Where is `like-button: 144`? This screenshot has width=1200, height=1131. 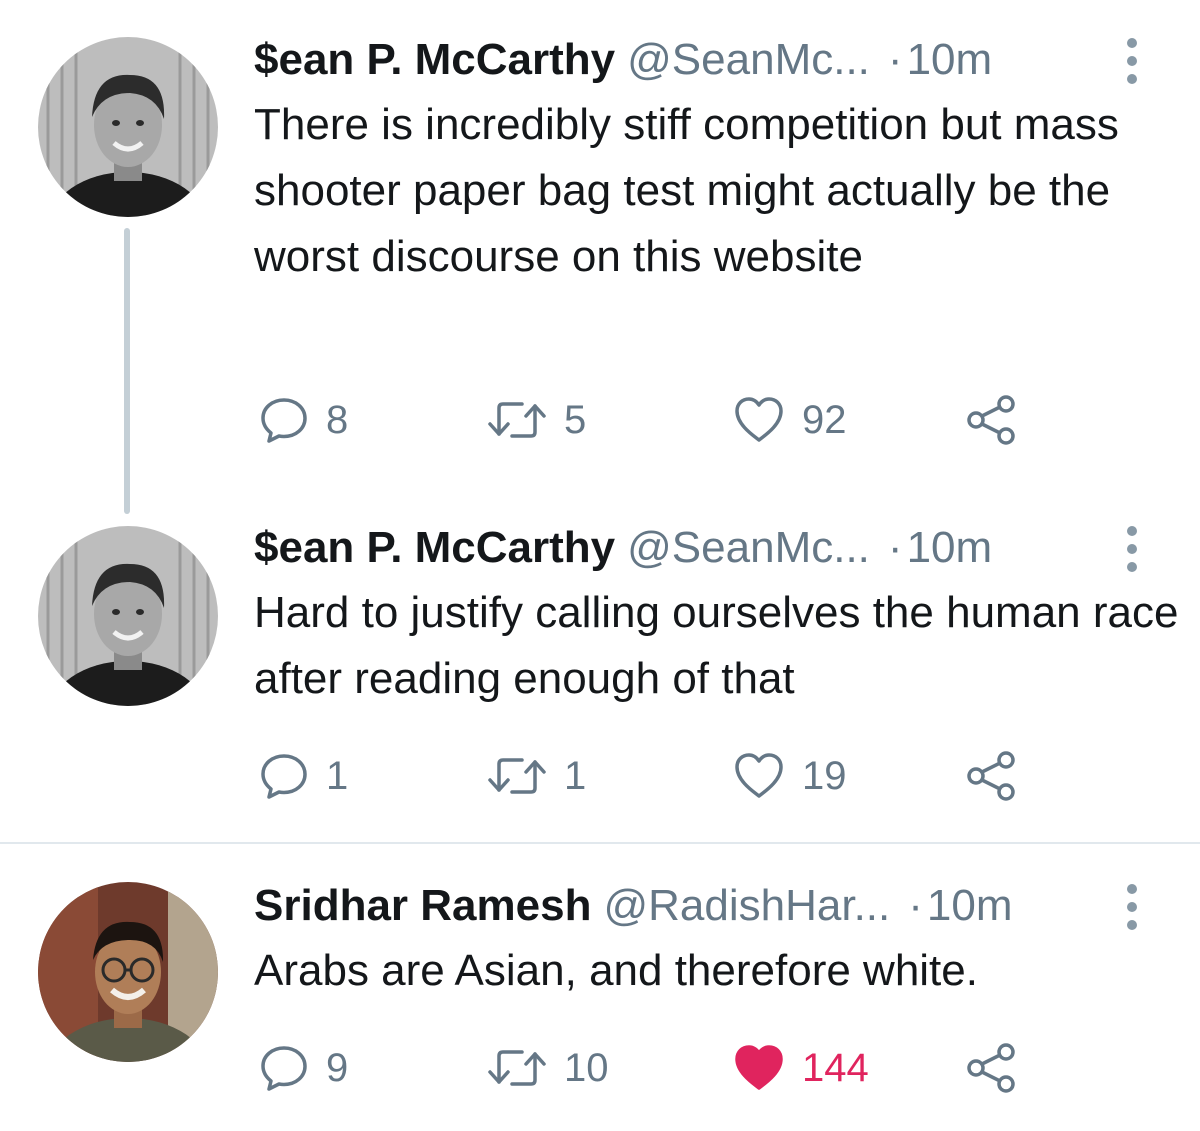 like-button: 144 is located at coordinates (800, 1068).